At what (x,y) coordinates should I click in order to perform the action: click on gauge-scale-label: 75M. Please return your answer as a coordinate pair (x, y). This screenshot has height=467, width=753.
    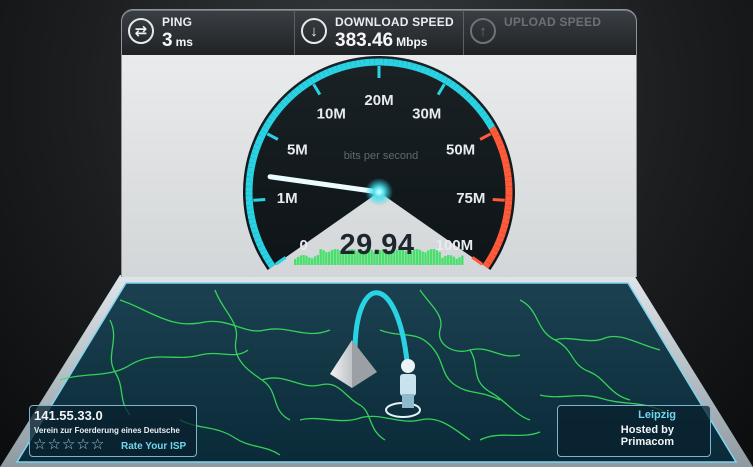
    Looking at the image, I should click on (470, 198).